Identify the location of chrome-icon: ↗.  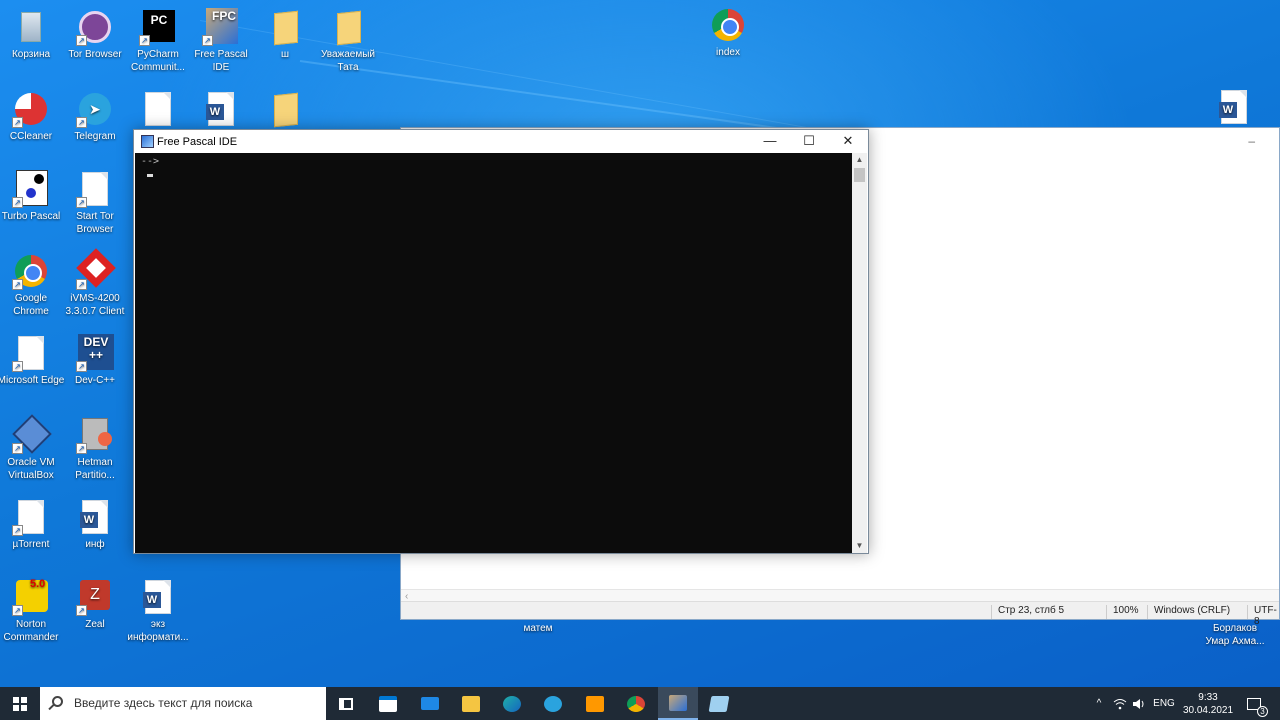
(31, 271).